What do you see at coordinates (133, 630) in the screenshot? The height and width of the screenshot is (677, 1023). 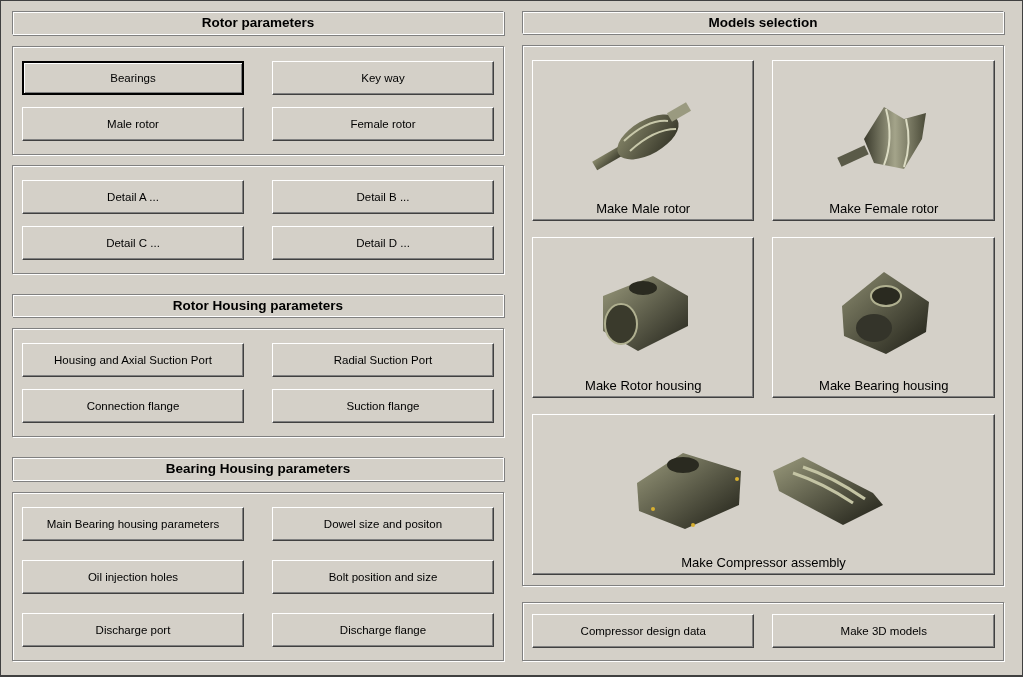 I see `parameter-button: Discharge port` at bounding box center [133, 630].